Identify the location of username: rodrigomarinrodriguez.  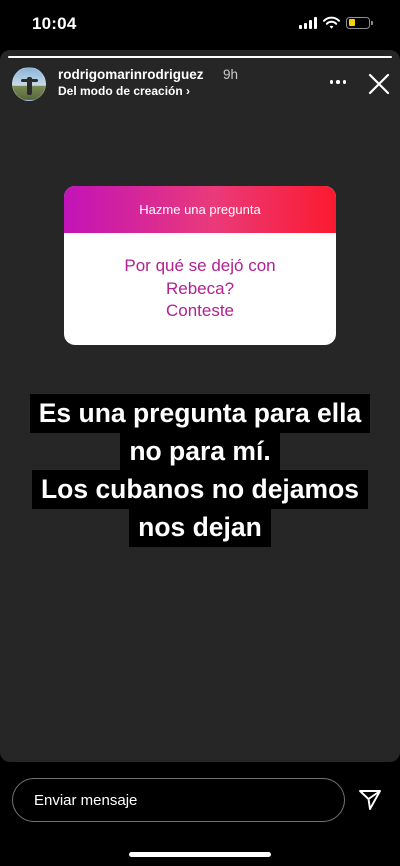
(131, 74).